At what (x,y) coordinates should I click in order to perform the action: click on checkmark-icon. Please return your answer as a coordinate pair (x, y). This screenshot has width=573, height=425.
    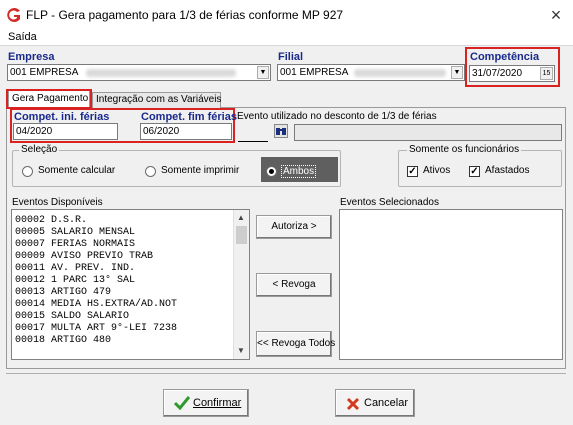
    Looking at the image, I should click on (182, 403).